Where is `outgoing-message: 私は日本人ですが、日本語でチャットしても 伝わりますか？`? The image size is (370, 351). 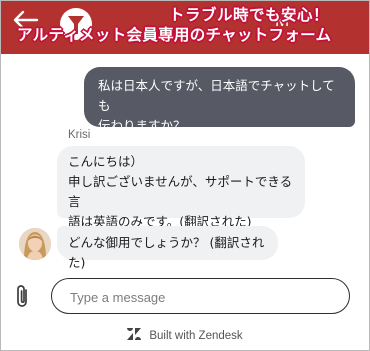
outgoing-message: 私は日本人ですが、日本語でチャットしても 伝わりますか？ is located at coordinates (219, 100).